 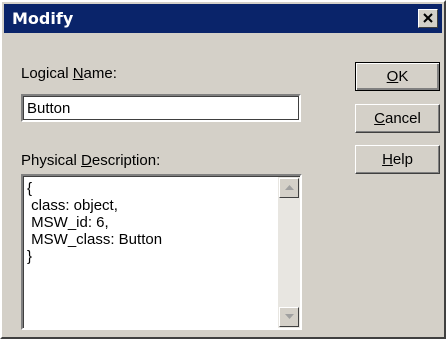 What do you see at coordinates (91, 160) in the screenshot?
I see `physical-description-label: Physical Description:` at bounding box center [91, 160].